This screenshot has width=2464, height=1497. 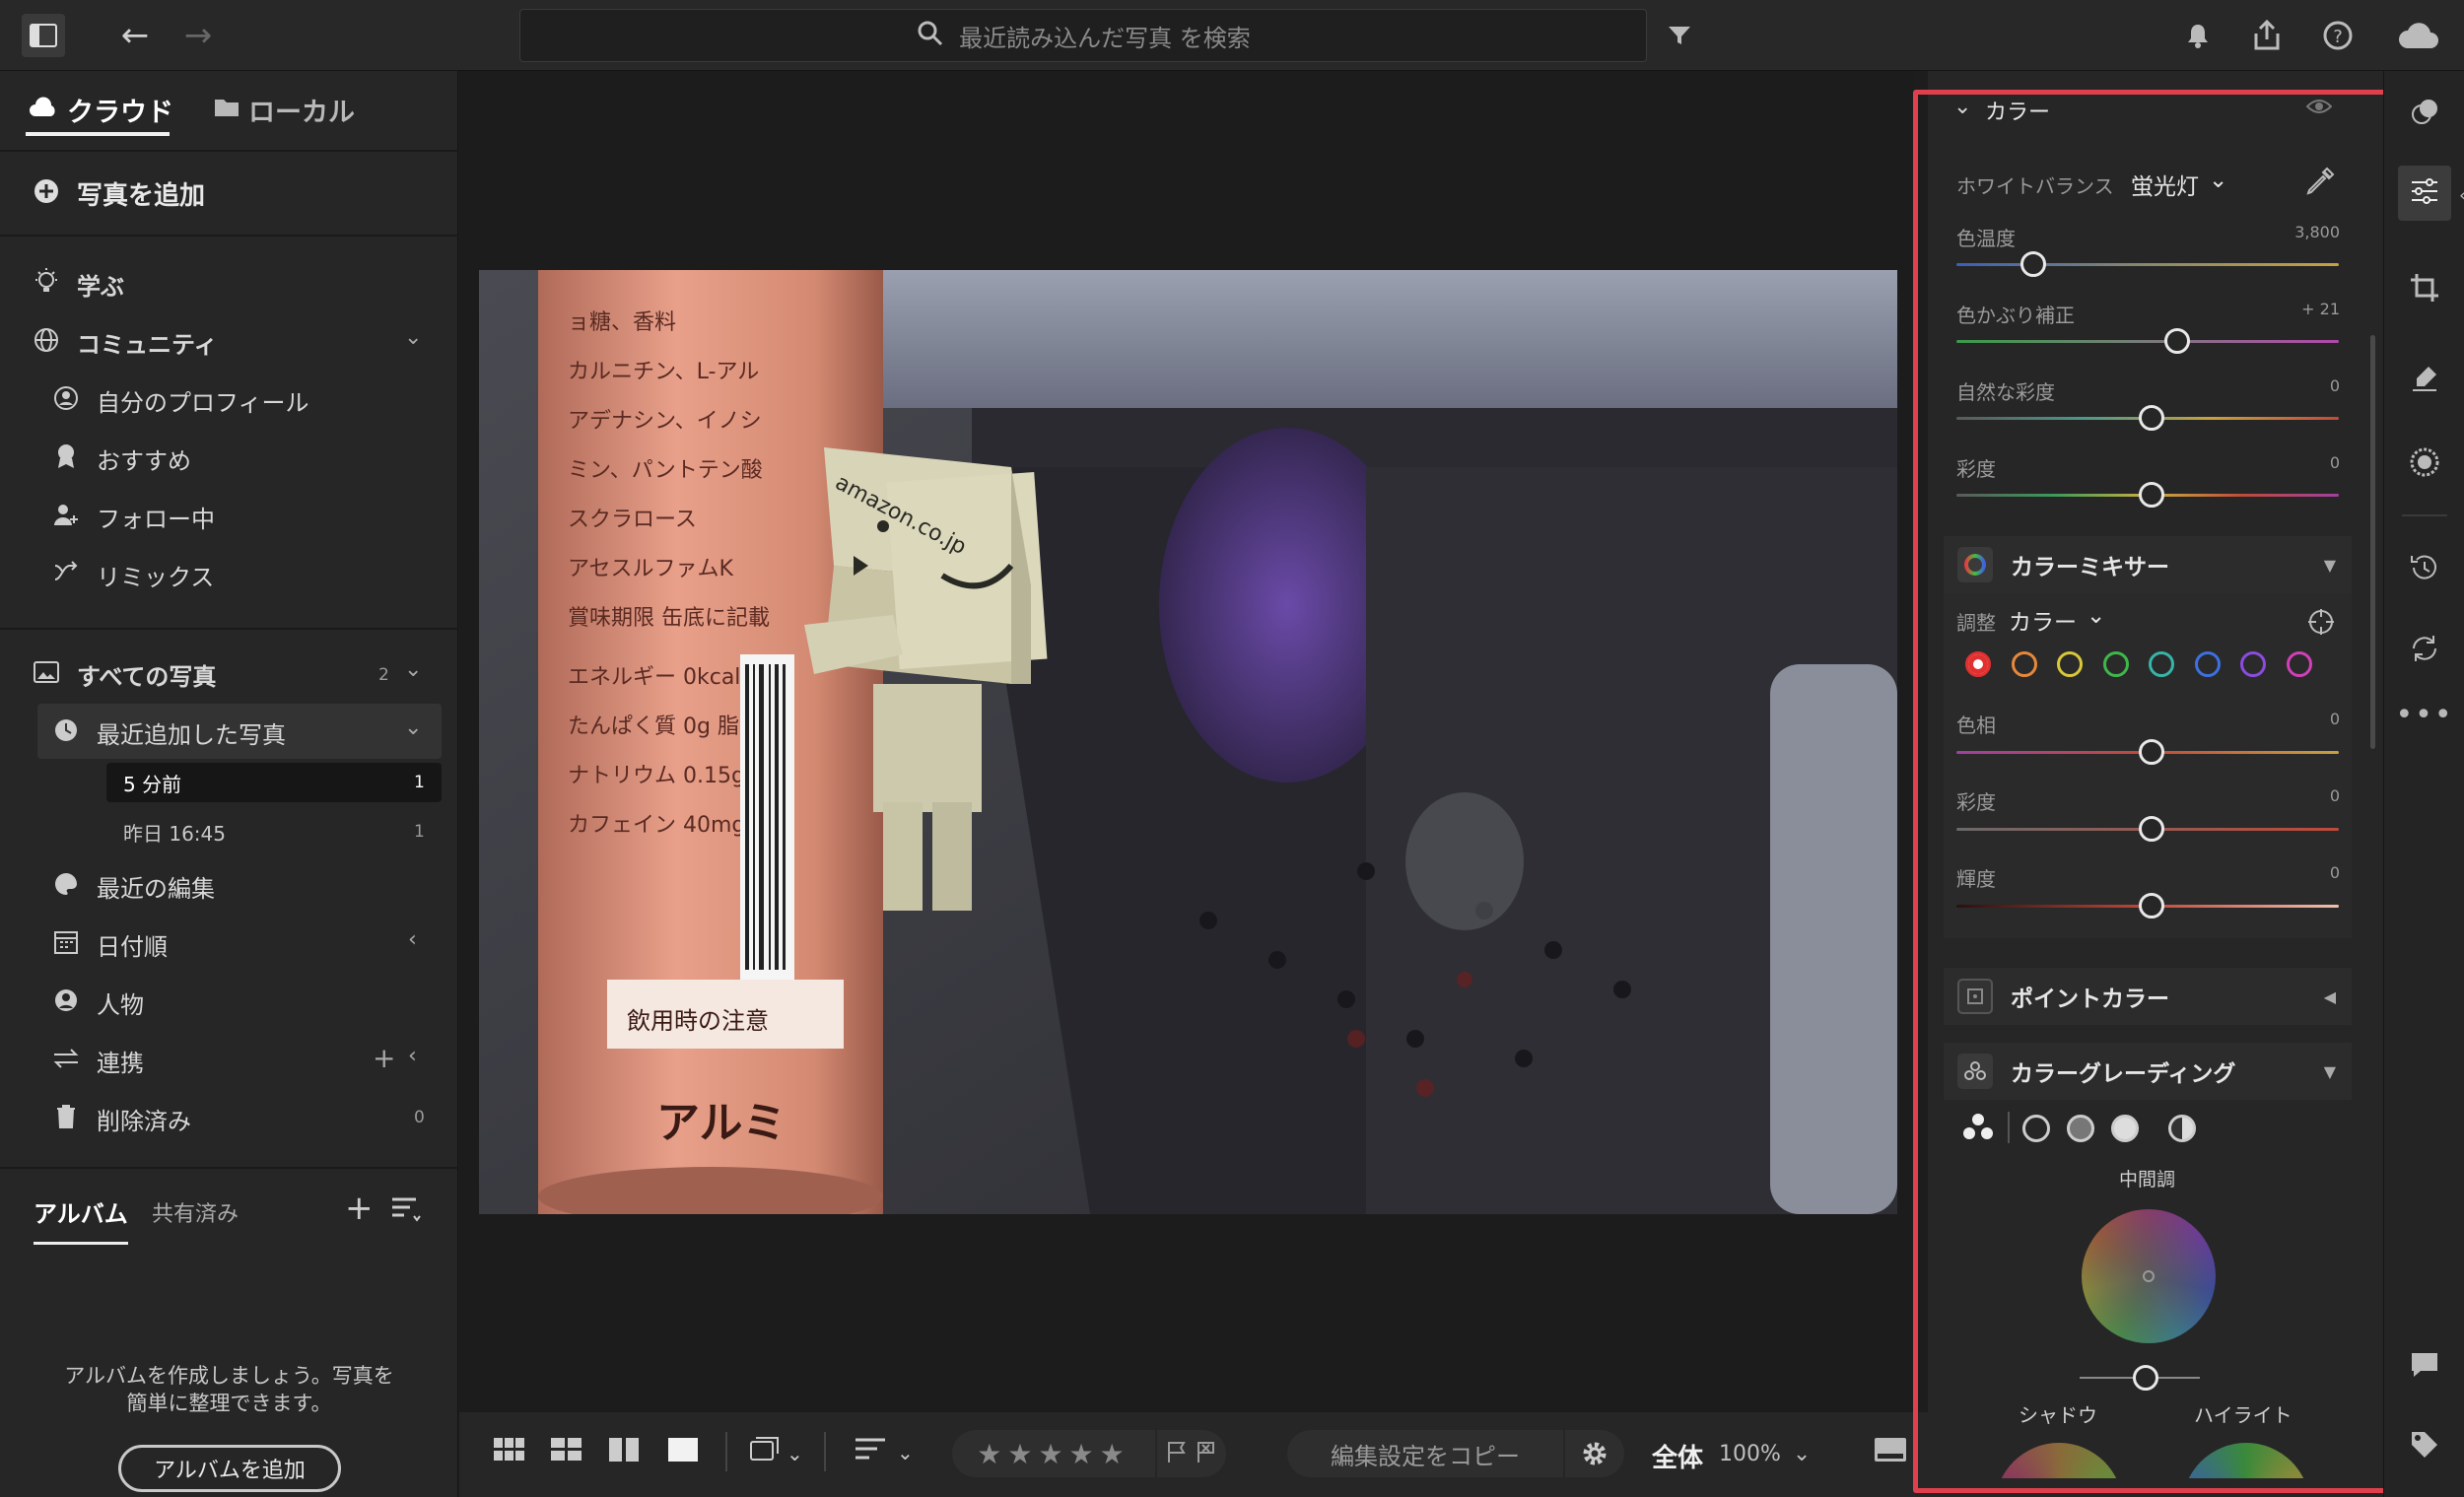 I want to click on gear-icon, so click(x=1594, y=1453).